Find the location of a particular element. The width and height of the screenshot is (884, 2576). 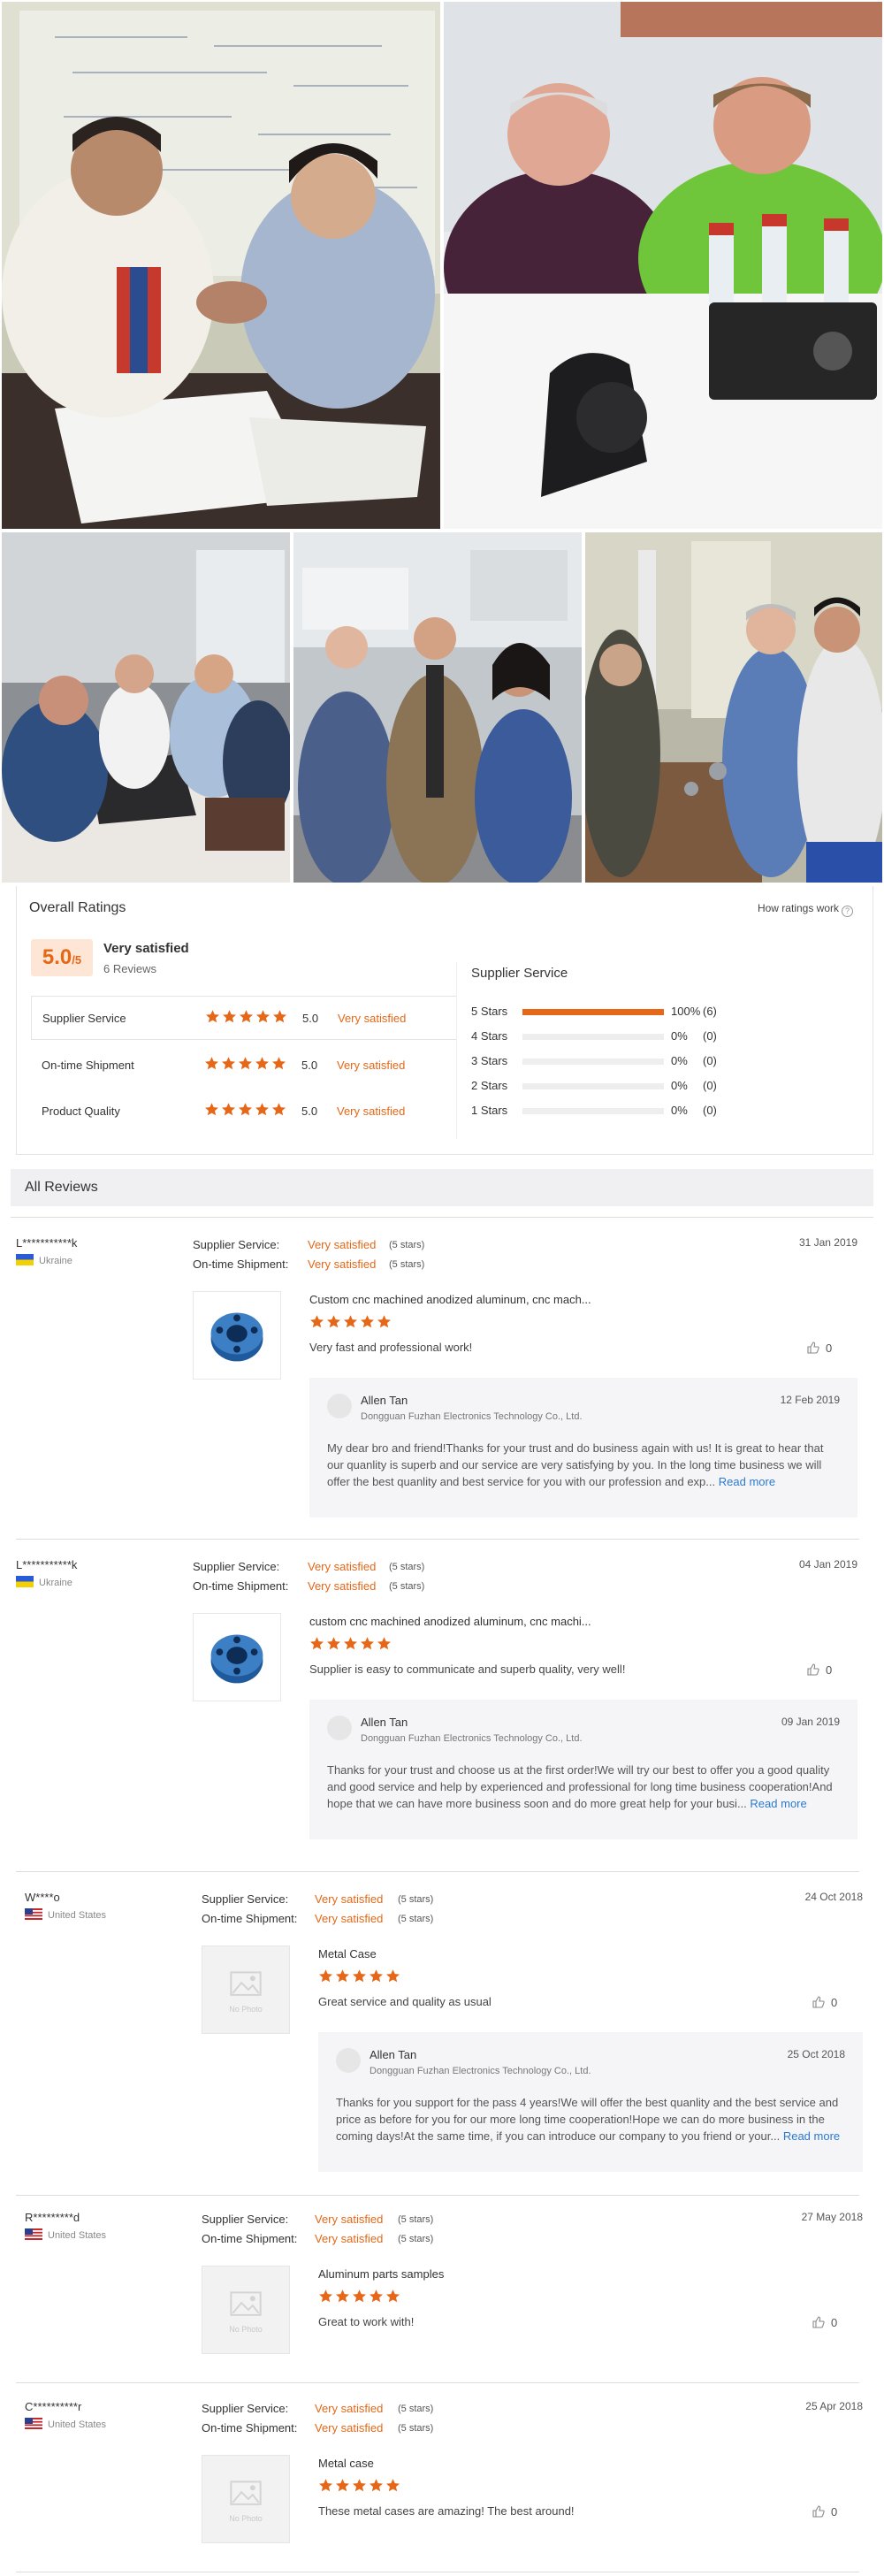

team-photo-laptop is located at coordinates (146, 708).